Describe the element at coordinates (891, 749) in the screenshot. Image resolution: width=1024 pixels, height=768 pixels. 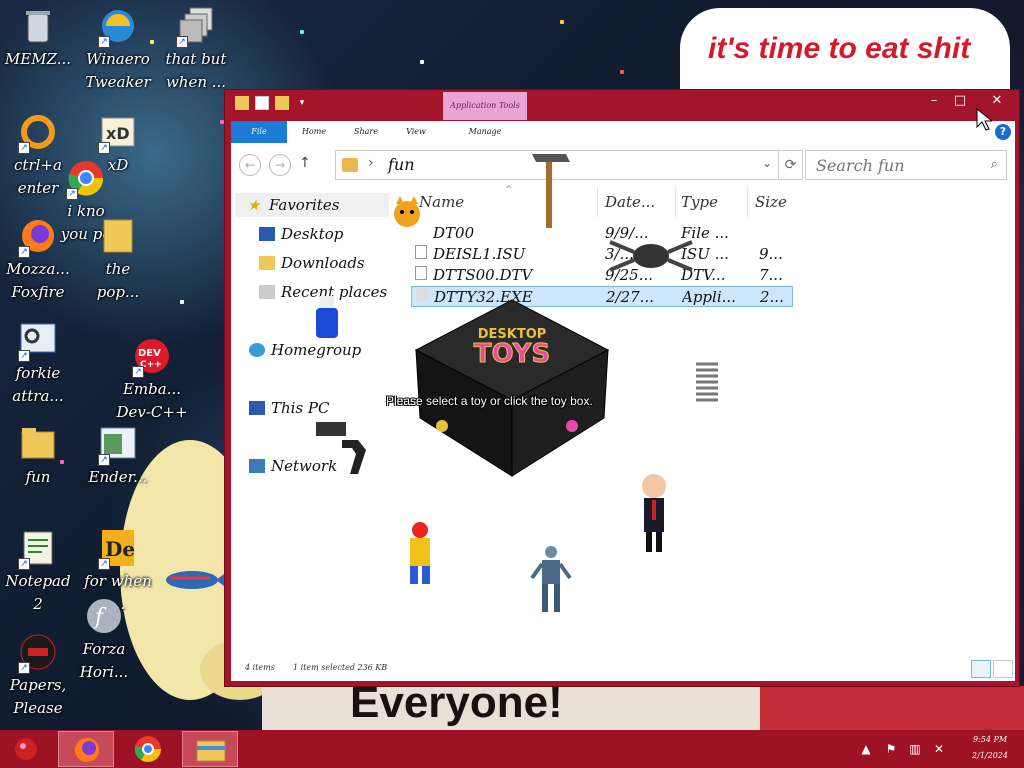
I see `flag-icon: ⚑` at that location.